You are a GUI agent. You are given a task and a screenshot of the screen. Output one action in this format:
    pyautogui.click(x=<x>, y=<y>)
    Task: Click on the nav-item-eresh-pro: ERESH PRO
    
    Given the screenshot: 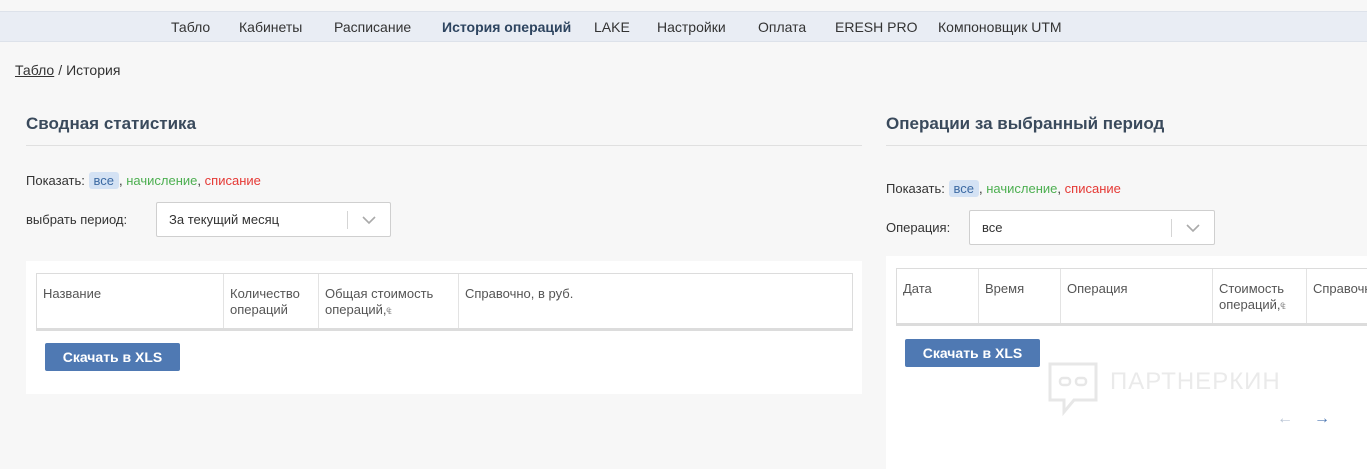 What is the action you would take?
    pyautogui.click(x=876, y=27)
    